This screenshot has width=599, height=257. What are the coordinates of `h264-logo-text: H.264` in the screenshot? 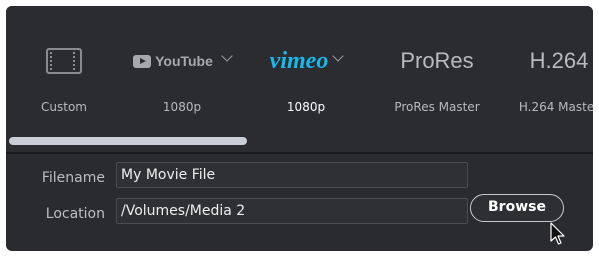 It's located at (559, 60).